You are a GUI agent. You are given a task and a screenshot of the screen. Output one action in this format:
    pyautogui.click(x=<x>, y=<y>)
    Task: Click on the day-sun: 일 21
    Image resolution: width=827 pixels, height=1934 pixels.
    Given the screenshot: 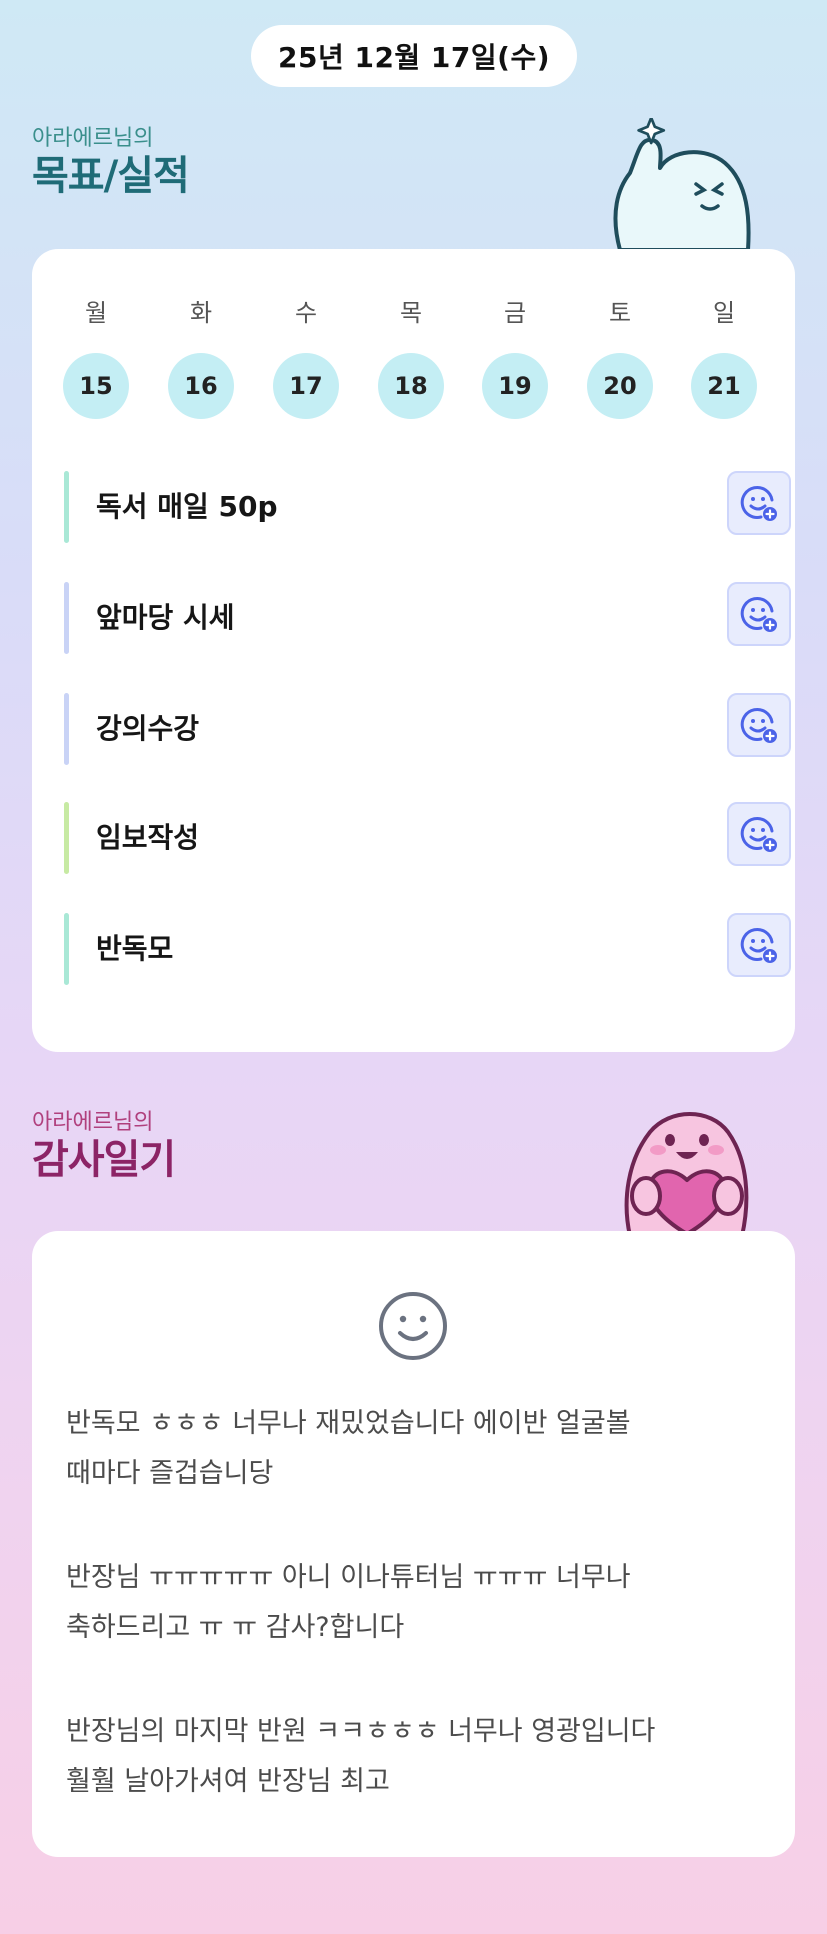 What is the action you would take?
    pyautogui.click(x=724, y=358)
    